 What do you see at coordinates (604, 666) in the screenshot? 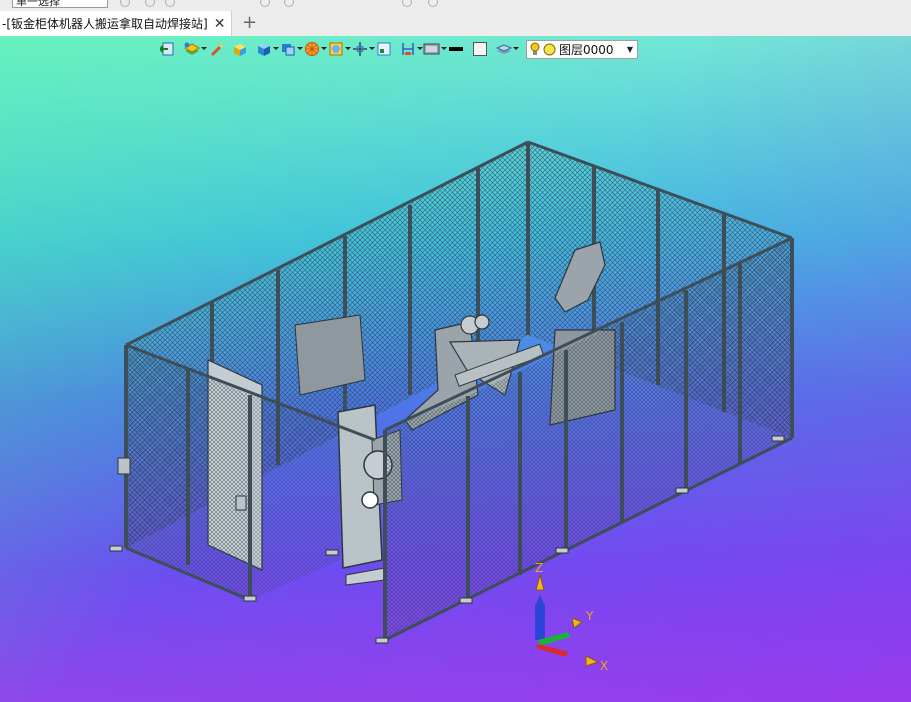
I see `axis-x-label: X` at bounding box center [604, 666].